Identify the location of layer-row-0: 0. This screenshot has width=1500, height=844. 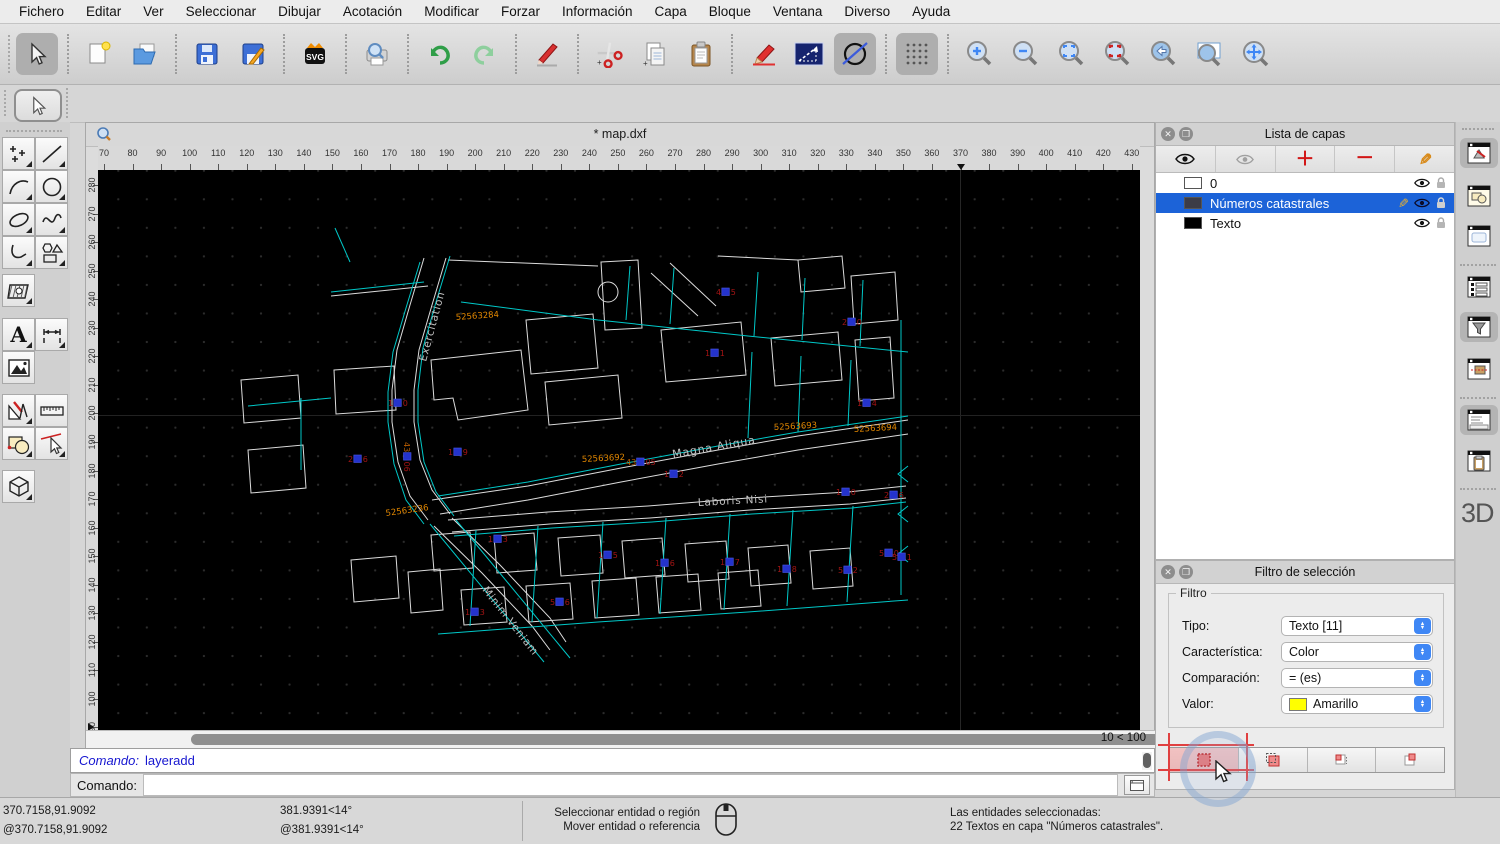
(1305, 183).